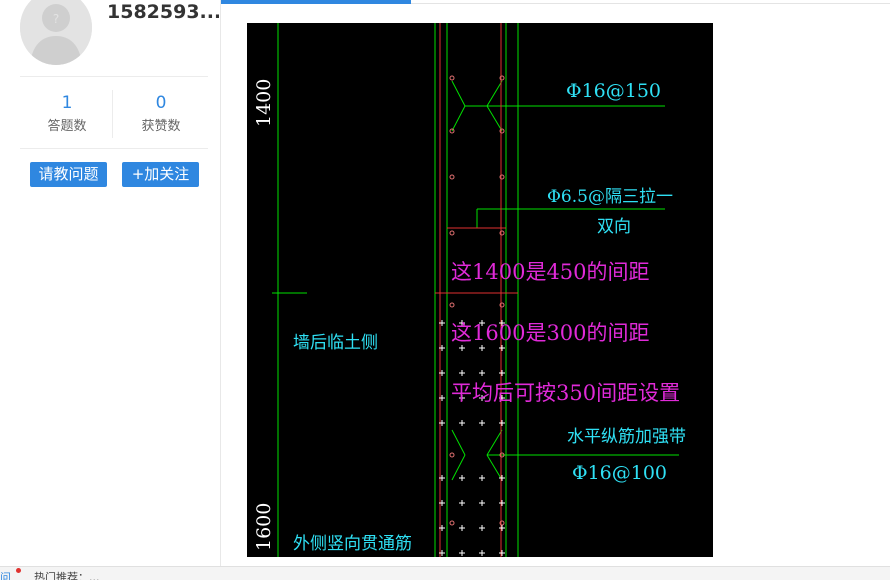 The height and width of the screenshot is (580, 890). I want to click on follow-button: +加关注, so click(160, 174).